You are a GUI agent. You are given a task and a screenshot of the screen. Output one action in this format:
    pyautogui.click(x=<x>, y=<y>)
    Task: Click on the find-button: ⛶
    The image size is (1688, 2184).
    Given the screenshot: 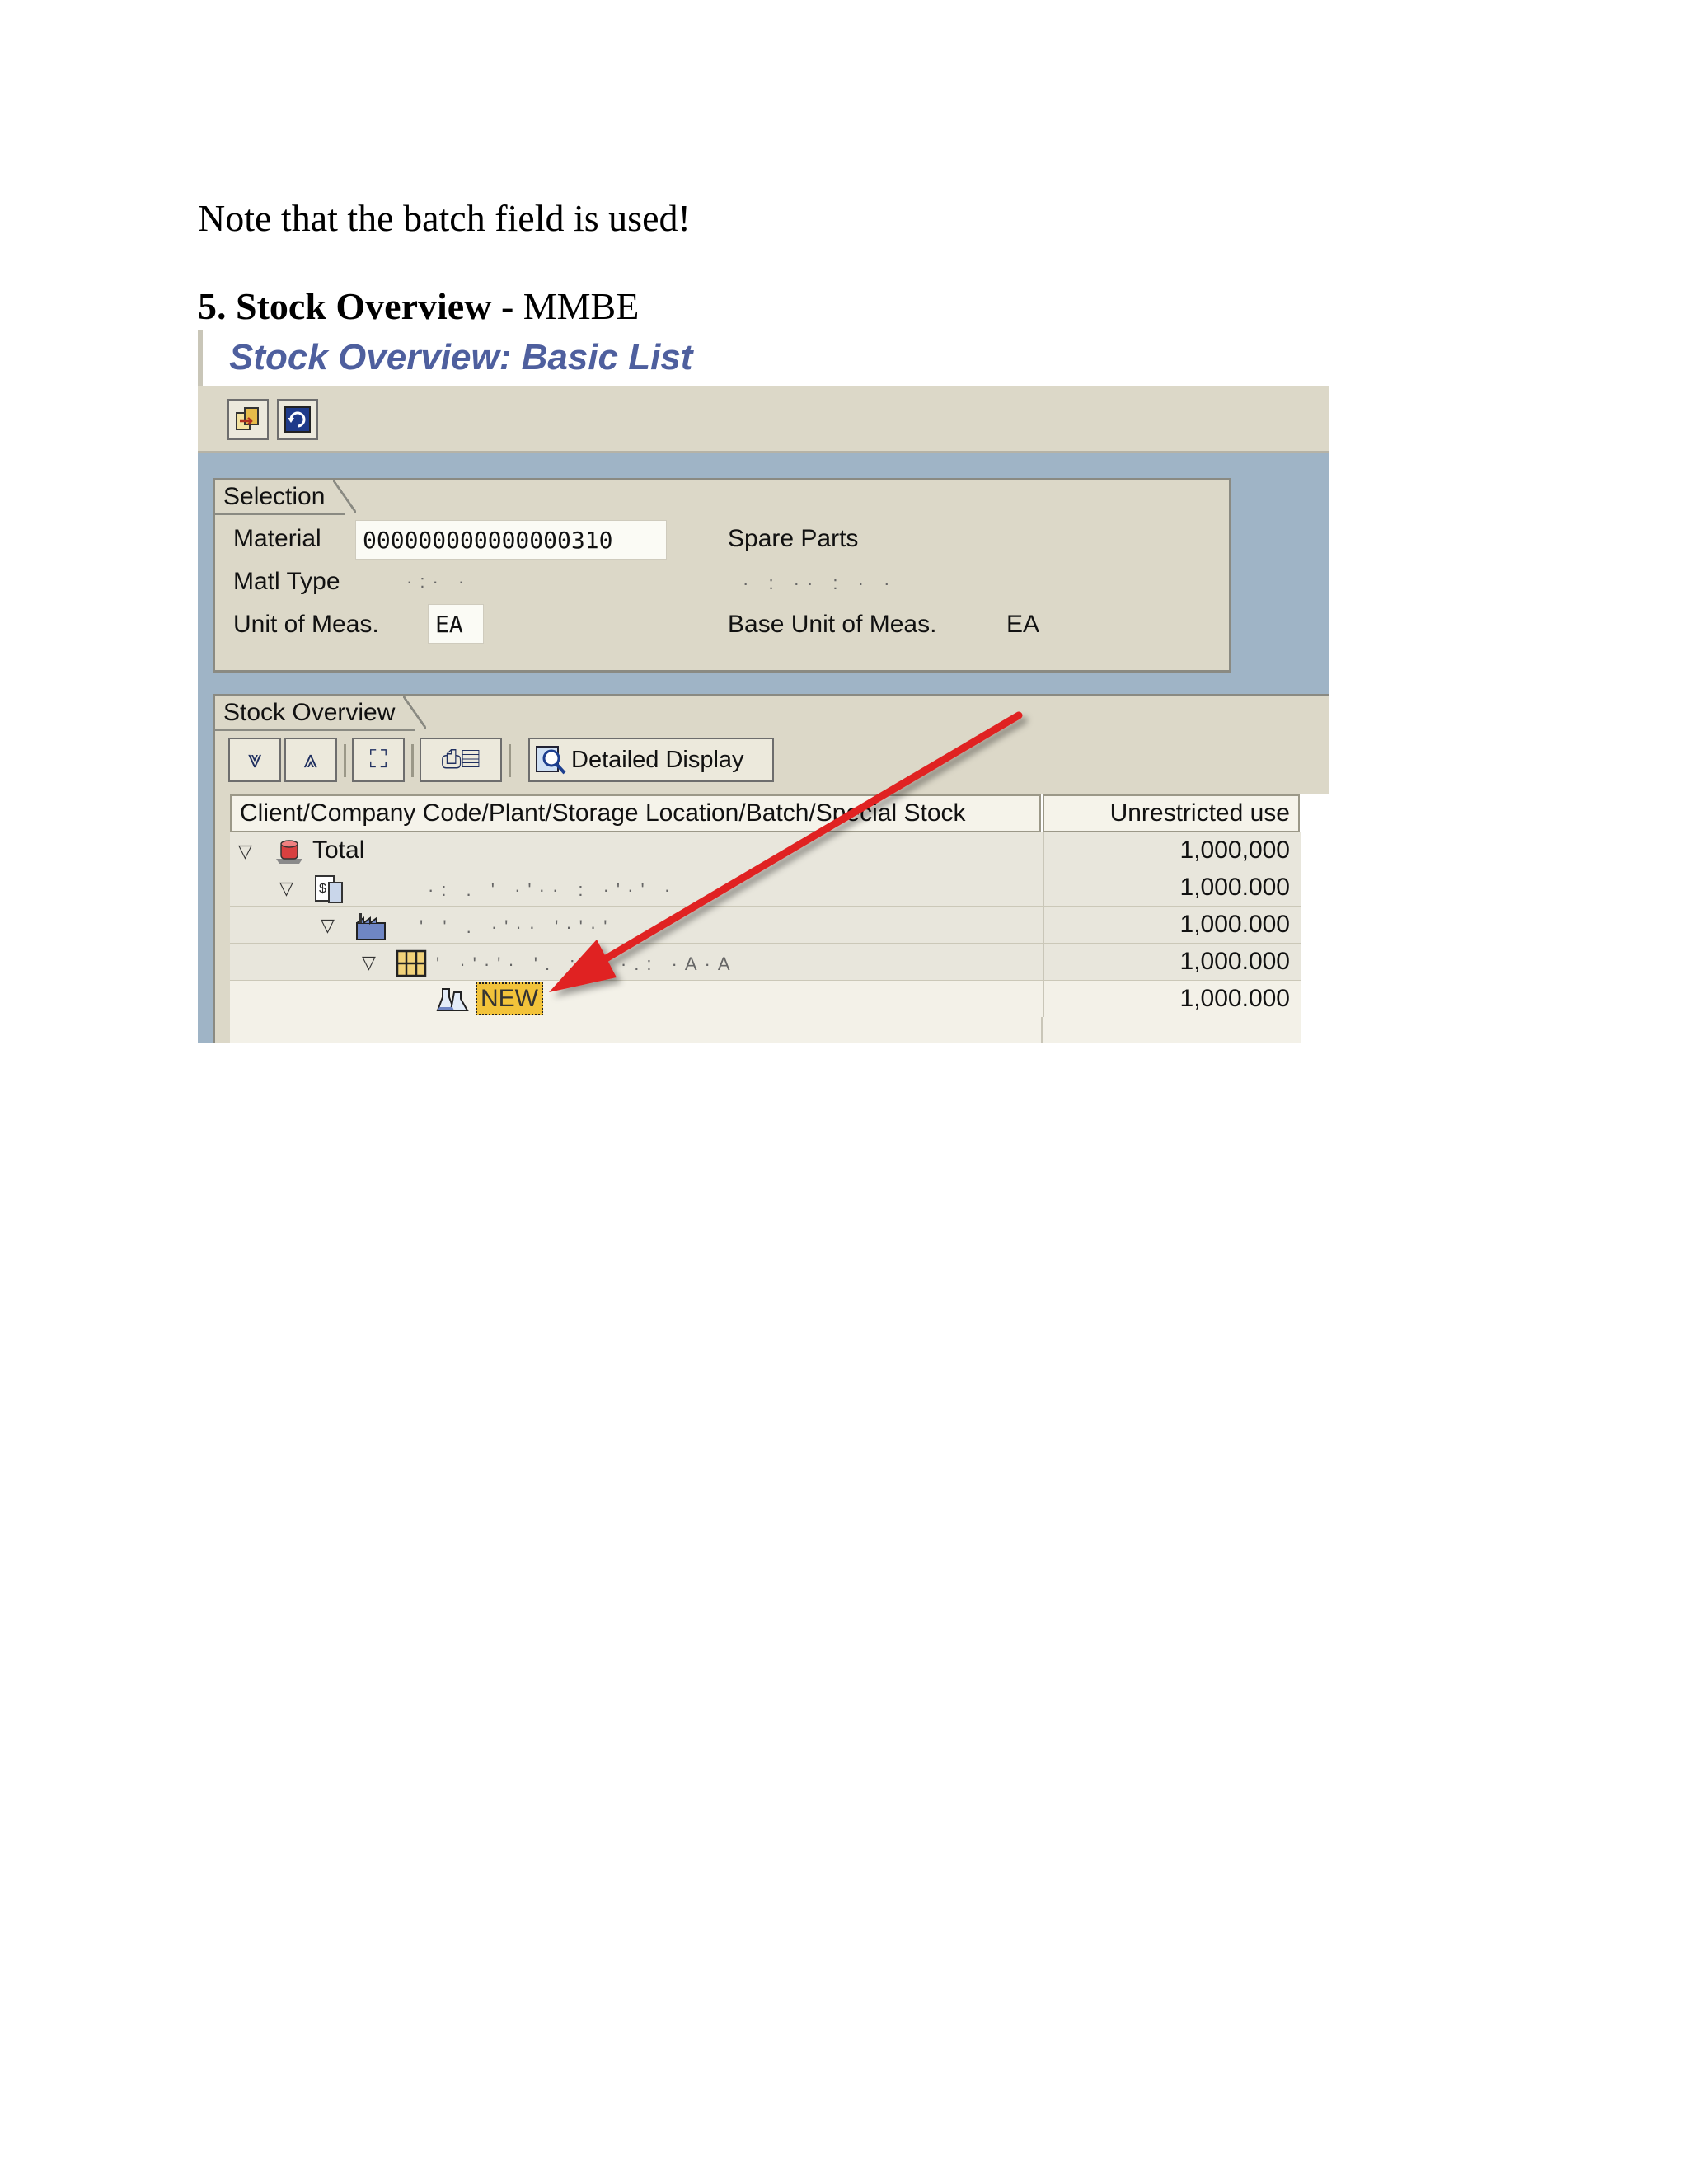 What is the action you would take?
    pyautogui.click(x=379, y=760)
    